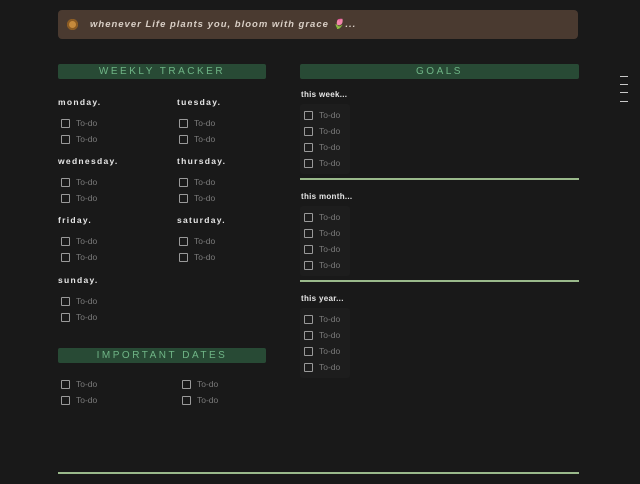  Describe the element at coordinates (201, 220) in the screenshot. I see `day-label-saturday: saturday.` at that location.